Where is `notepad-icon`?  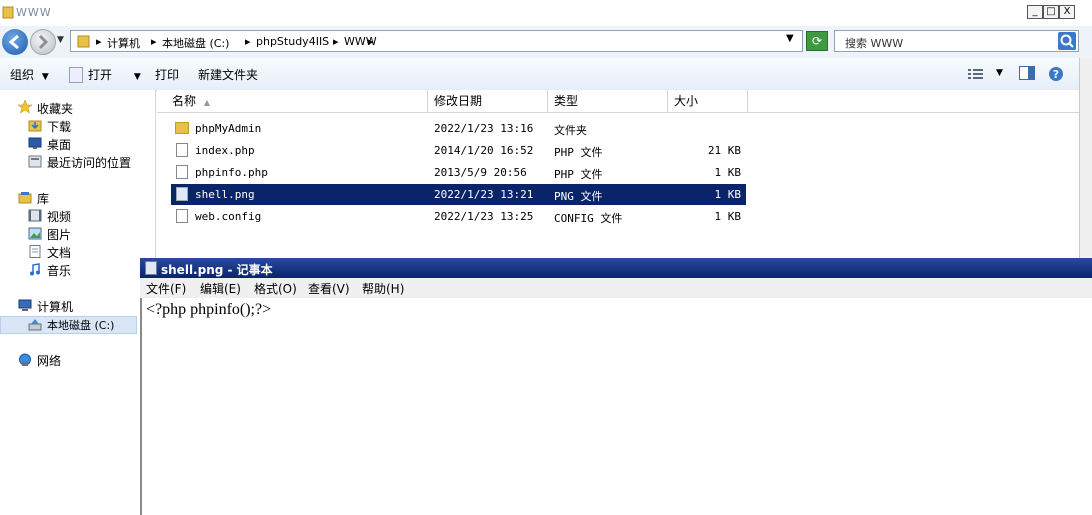 notepad-icon is located at coordinates (151, 268).